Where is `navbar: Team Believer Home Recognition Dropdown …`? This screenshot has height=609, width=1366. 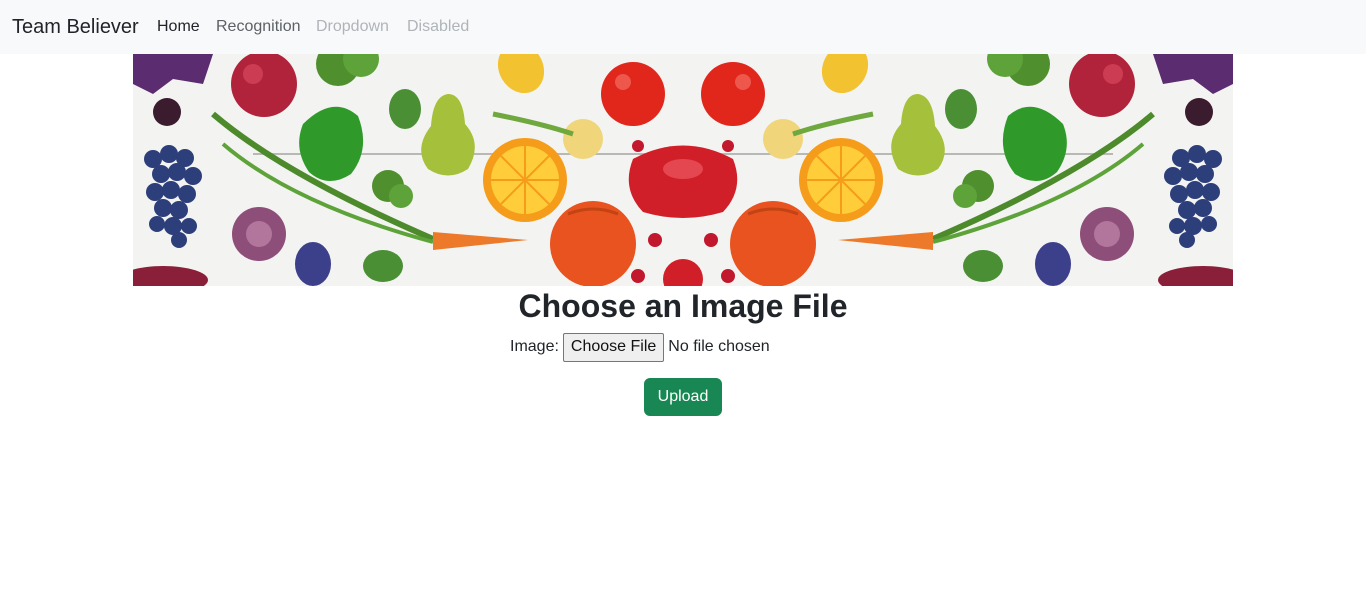 navbar: Team Believer Home Recognition Dropdown … is located at coordinates (683, 27).